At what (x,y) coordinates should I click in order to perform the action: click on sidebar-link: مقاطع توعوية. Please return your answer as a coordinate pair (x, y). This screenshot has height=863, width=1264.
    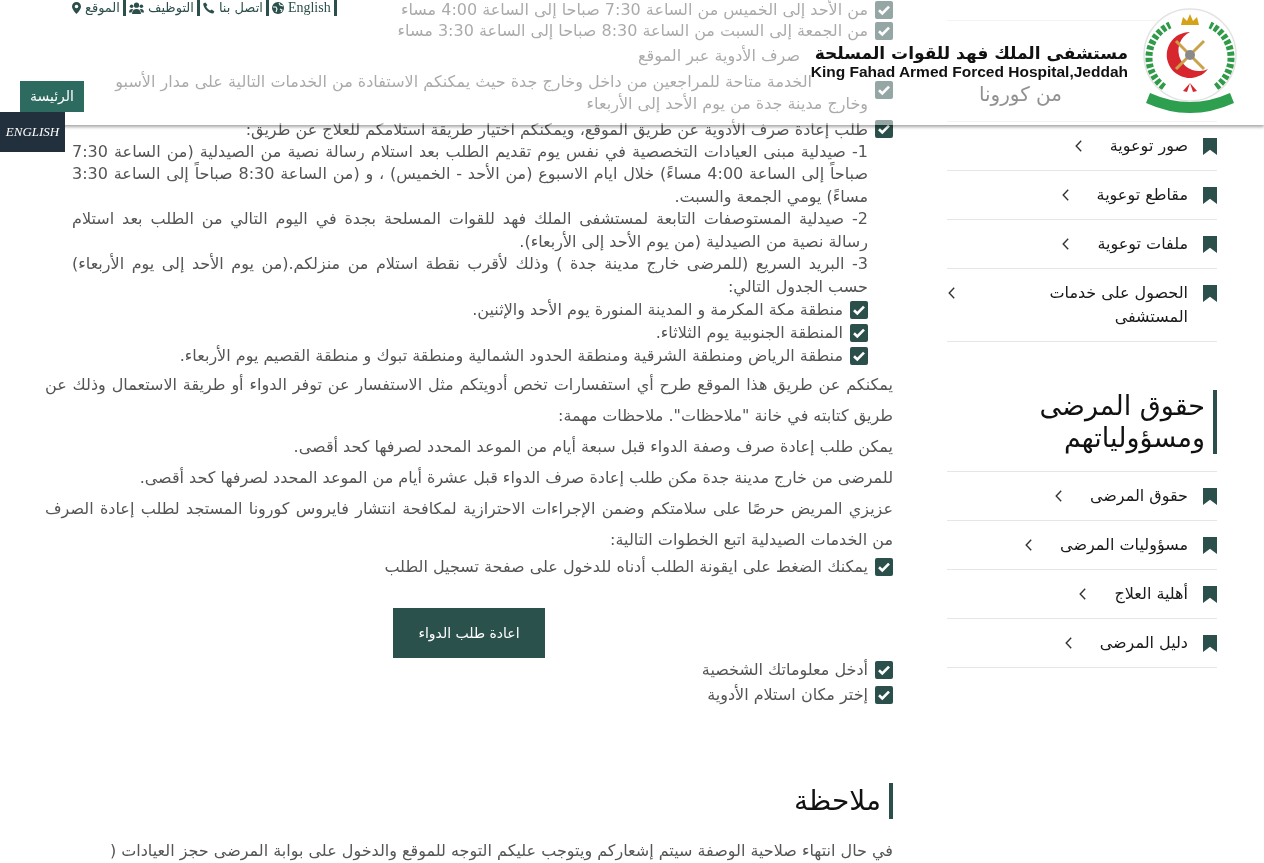
    Looking at the image, I should click on (1082, 195).